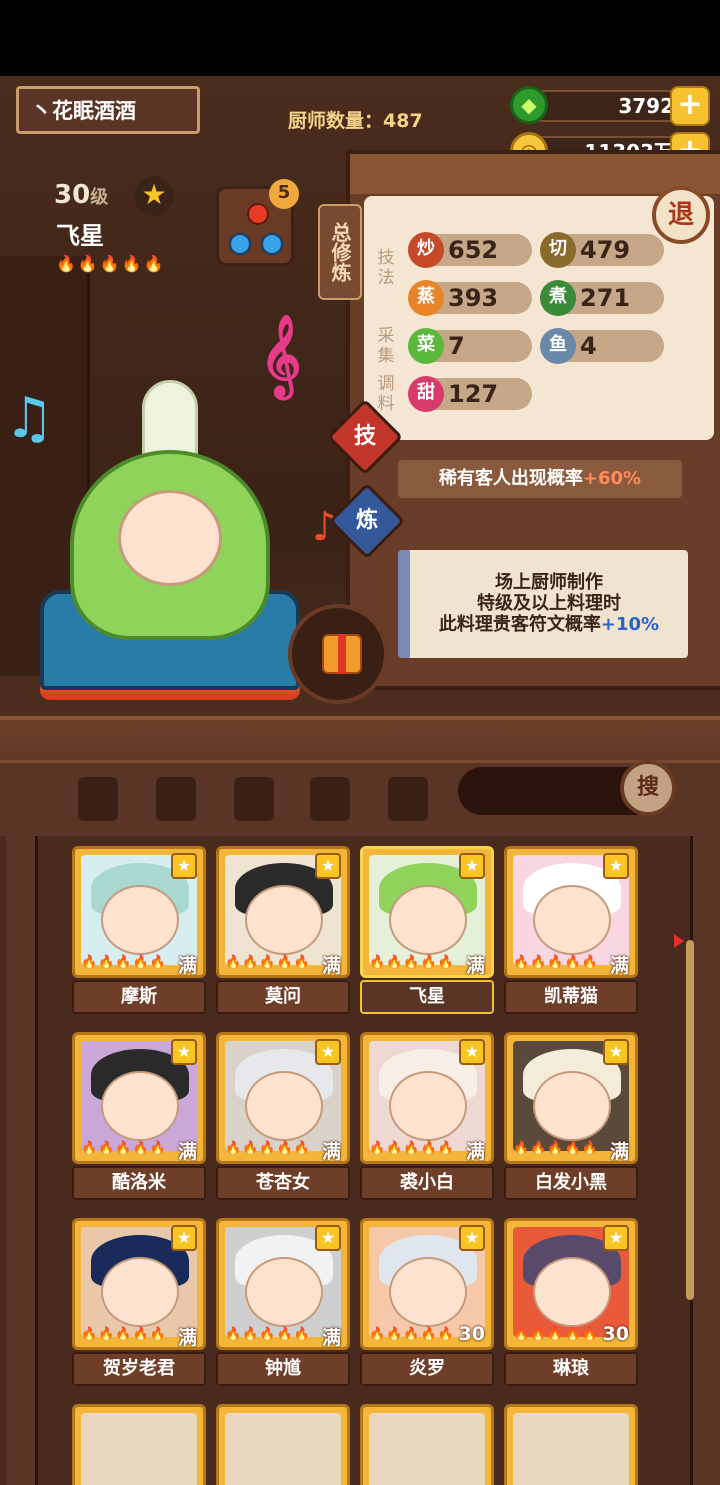 The width and height of the screenshot is (720, 1485). Describe the element at coordinates (80, 236) in the screenshot. I see `chef-name: 飞星` at that location.